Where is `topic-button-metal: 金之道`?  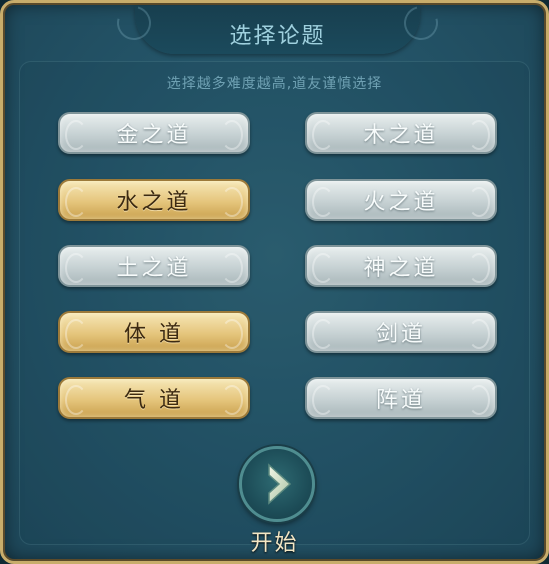 topic-button-metal: 金之道 is located at coordinates (154, 133).